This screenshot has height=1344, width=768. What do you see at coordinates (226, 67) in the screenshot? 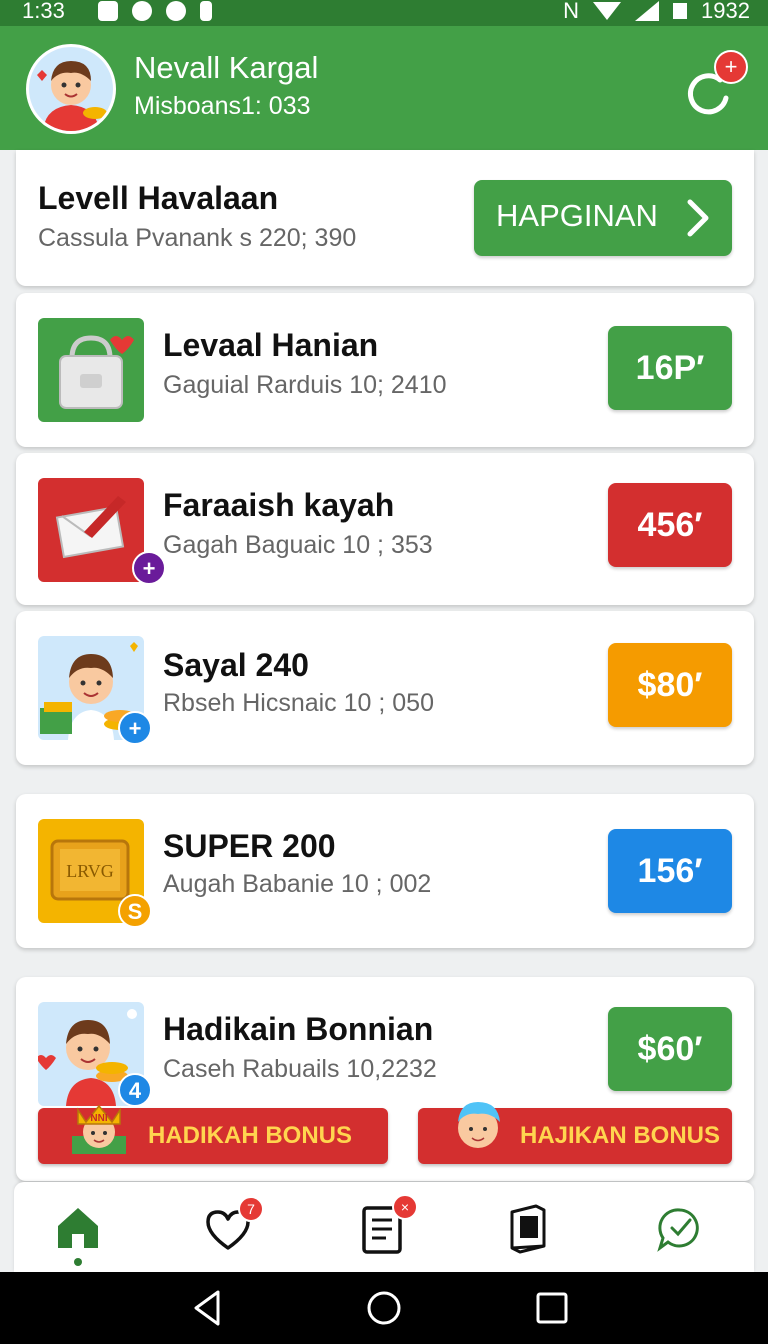
I see `user-name: Nevall Kargal` at bounding box center [226, 67].